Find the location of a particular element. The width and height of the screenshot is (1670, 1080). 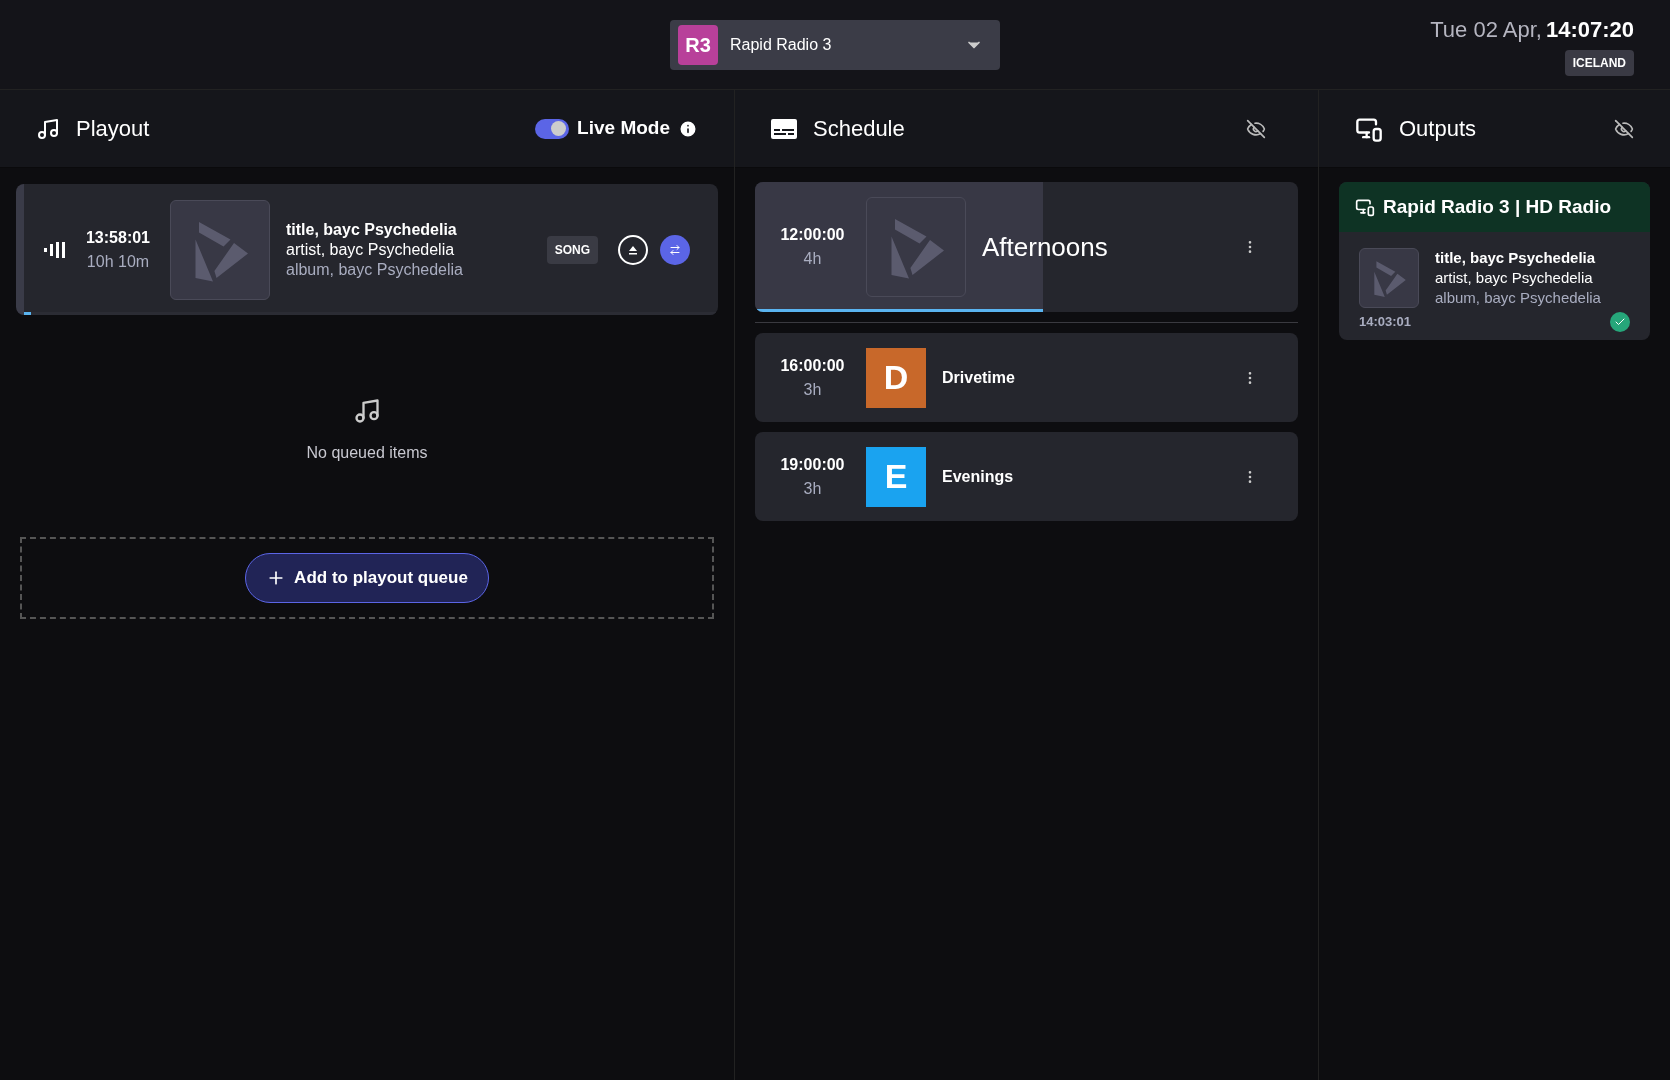

output-time: 14:03:01 is located at coordinates (1385, 322).